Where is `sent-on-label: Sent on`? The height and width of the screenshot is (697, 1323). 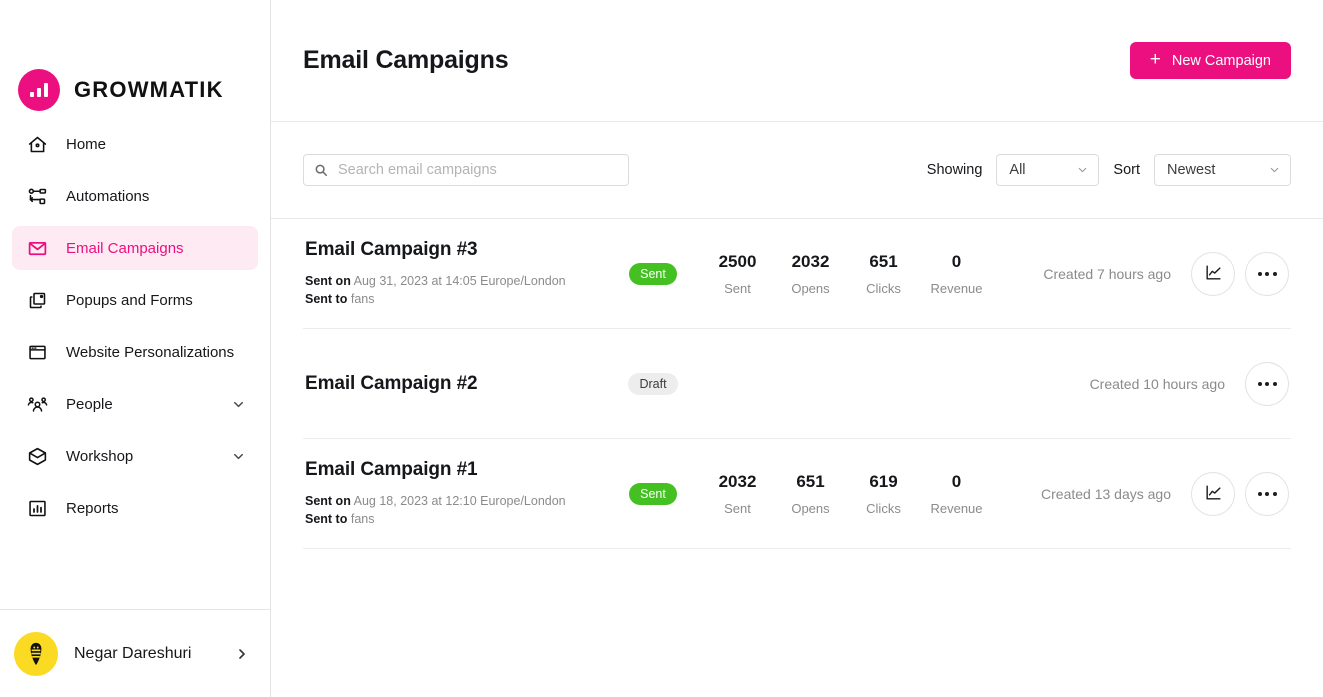 sent-on-label: Sent on is located at coordinates (328, 281).